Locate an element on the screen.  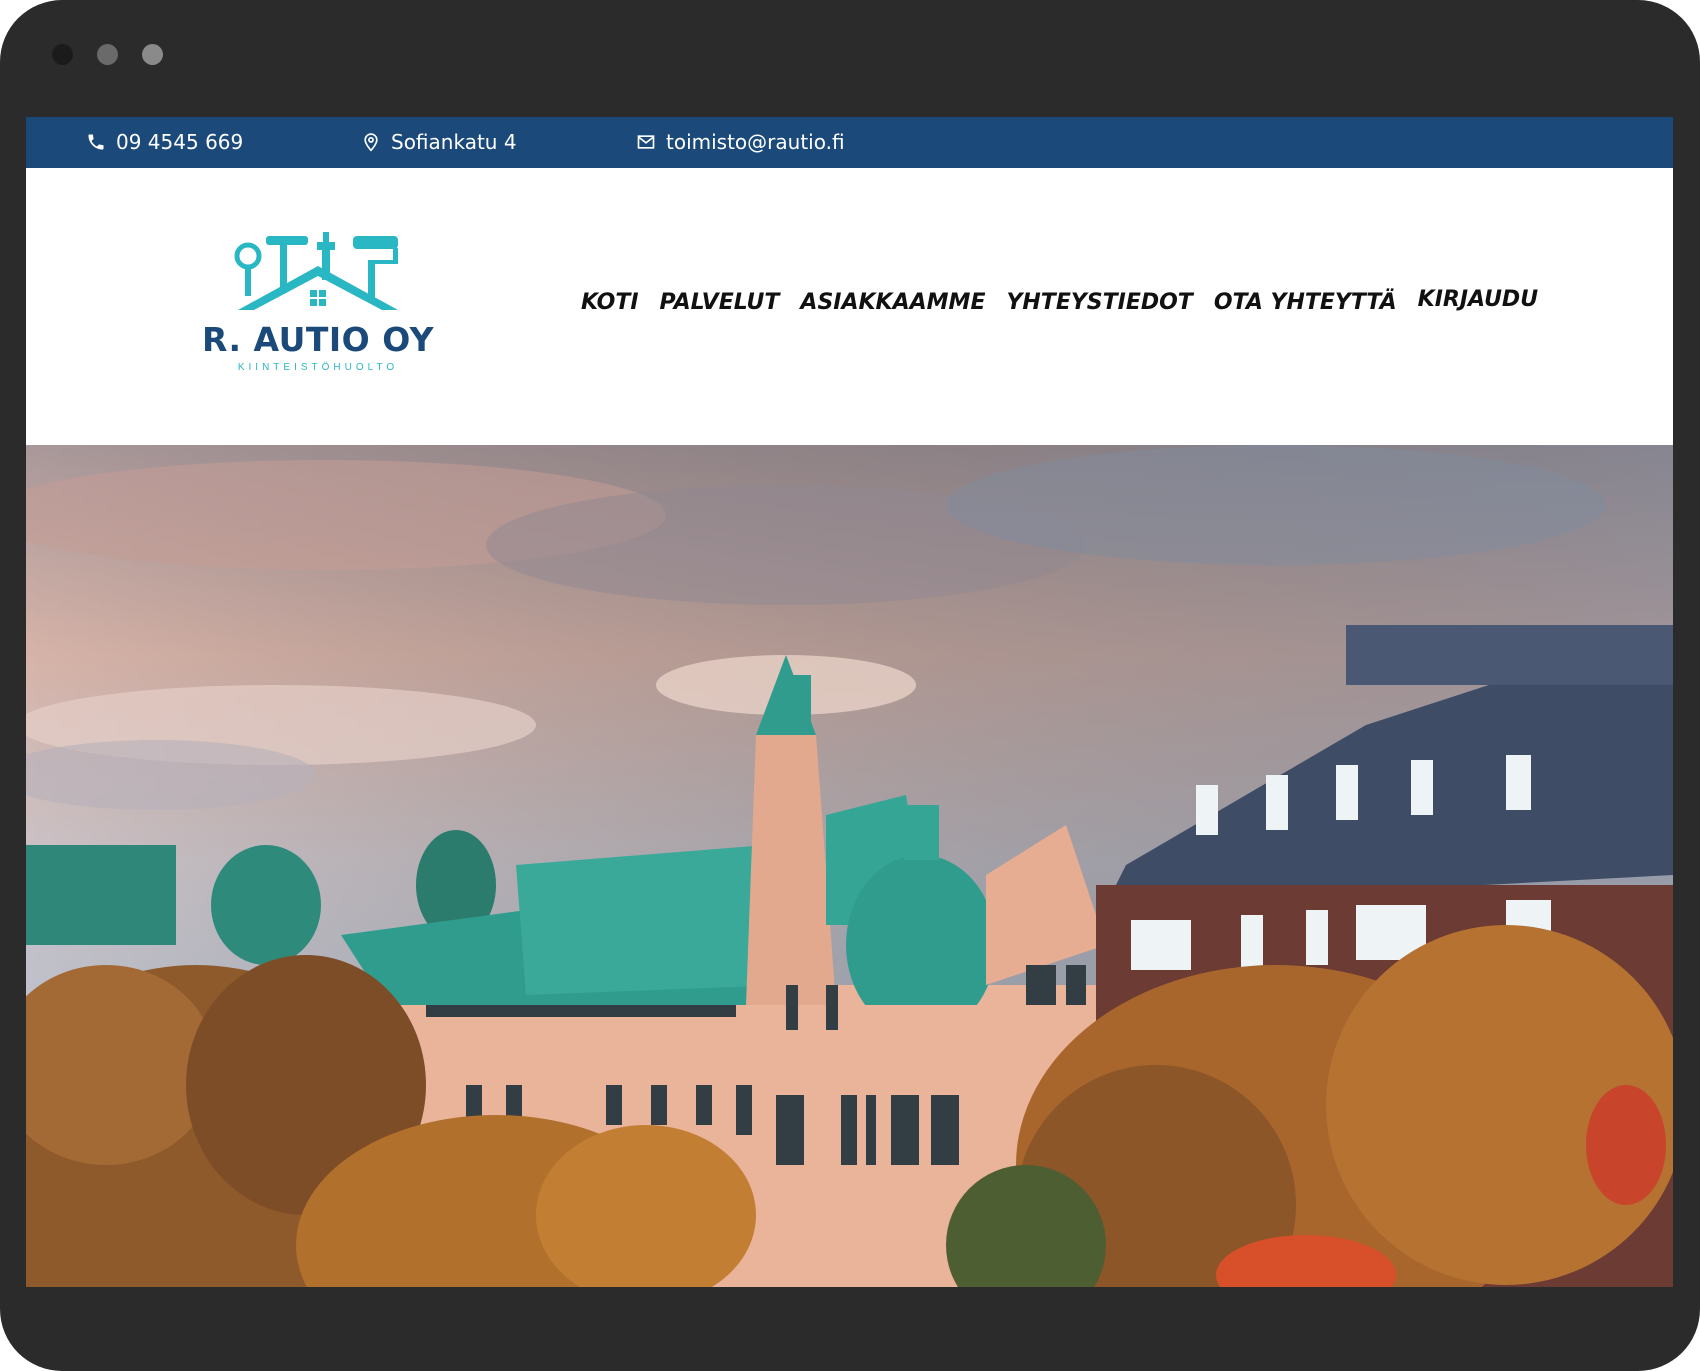
phone-contact: 09 4545 669 is located at coordinates (164, 142).